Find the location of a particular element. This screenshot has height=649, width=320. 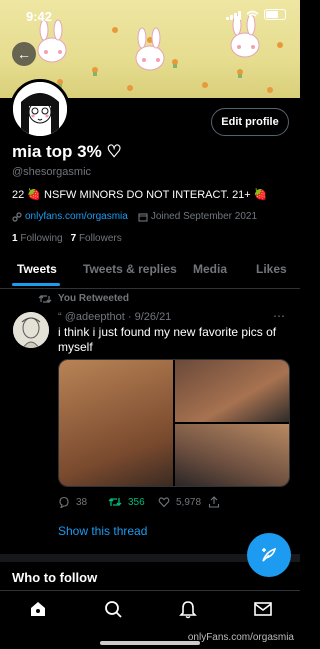

battery-icon is located at coordinates (275, 14).